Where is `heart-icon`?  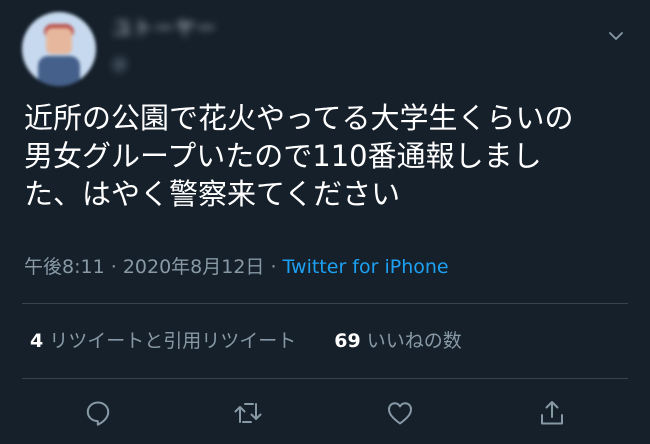
heart-icon is located at coordinates (400, 413).